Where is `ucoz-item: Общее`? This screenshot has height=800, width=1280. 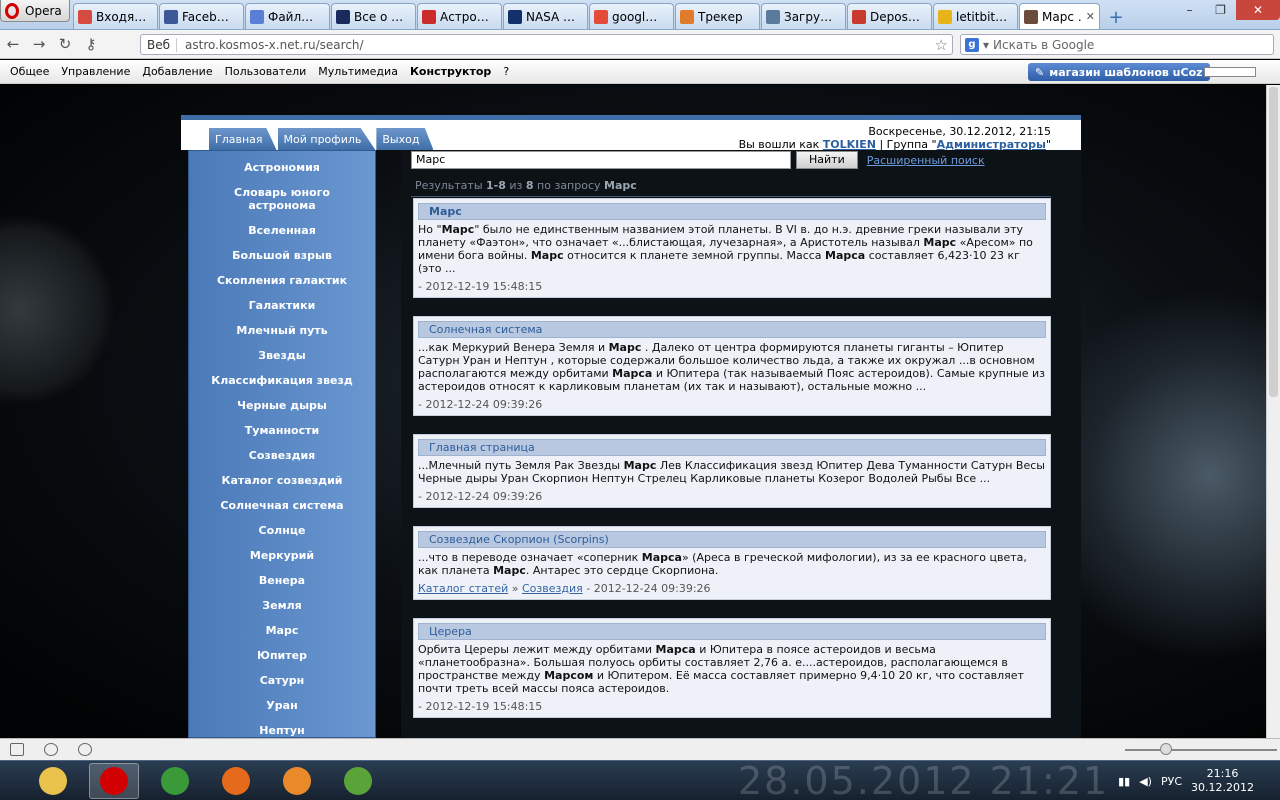 ucoz-item: Общее is located at coordinates (29, 71).